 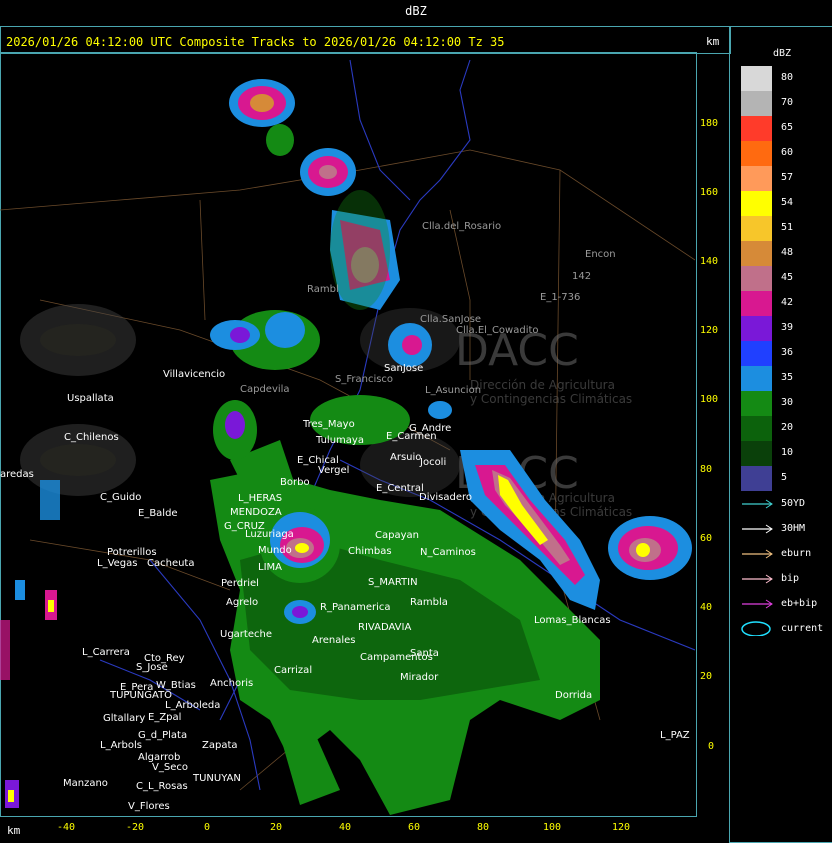 I want to click on watermark-line2-top: y Contingencias Climáticas, so click(x=551, y=399).